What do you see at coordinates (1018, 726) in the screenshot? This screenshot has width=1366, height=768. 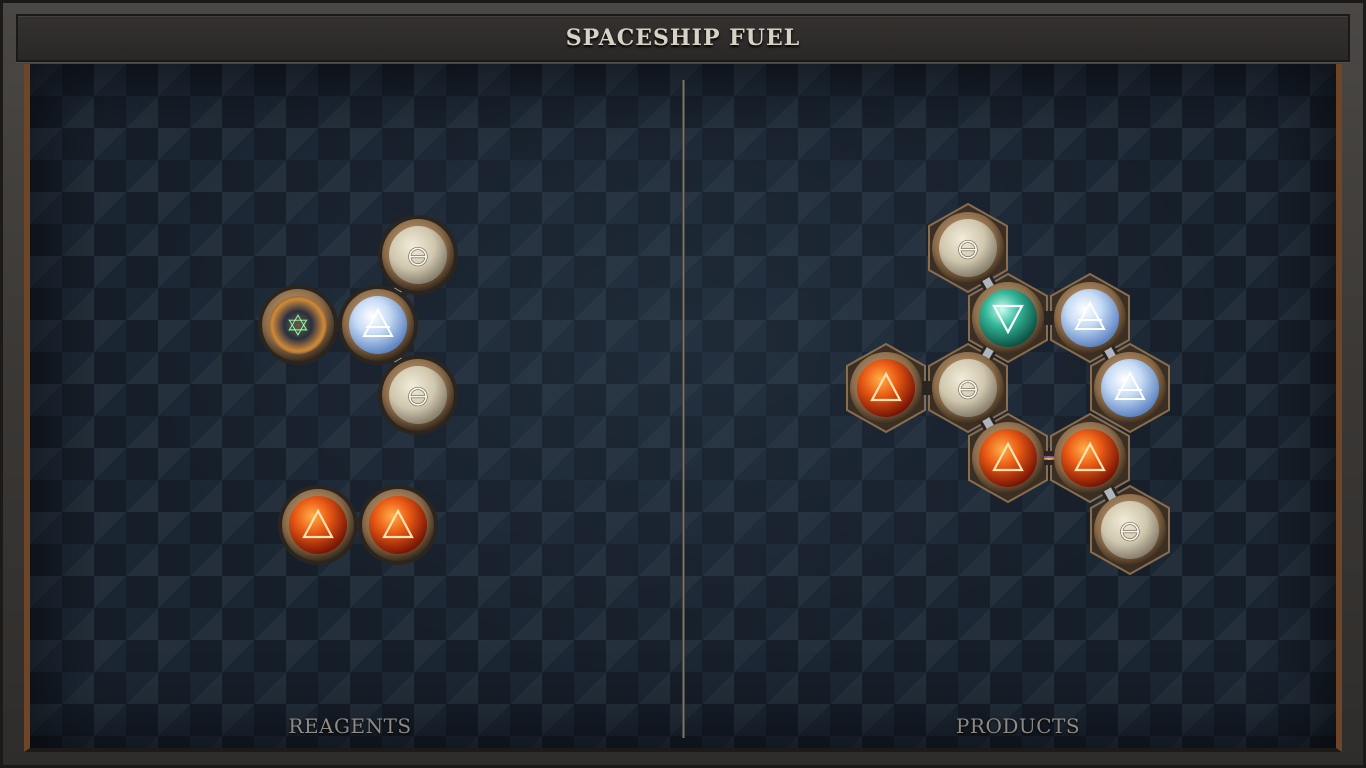 I see `products-label: PRODUCTS` at bounding box center [1018, 726].